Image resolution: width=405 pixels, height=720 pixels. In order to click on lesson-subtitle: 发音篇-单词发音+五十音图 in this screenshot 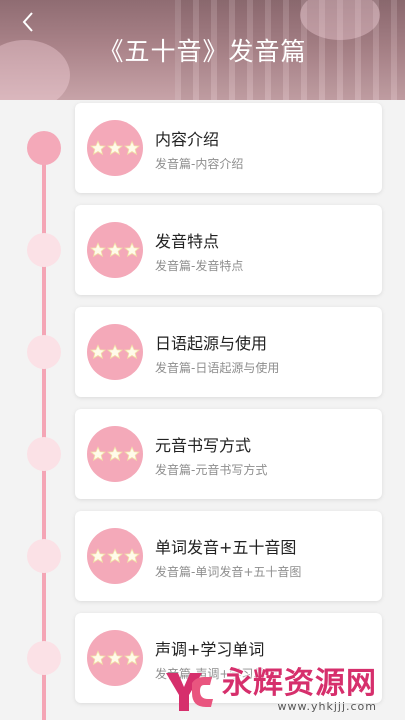, I will do `click(228, 572)`.